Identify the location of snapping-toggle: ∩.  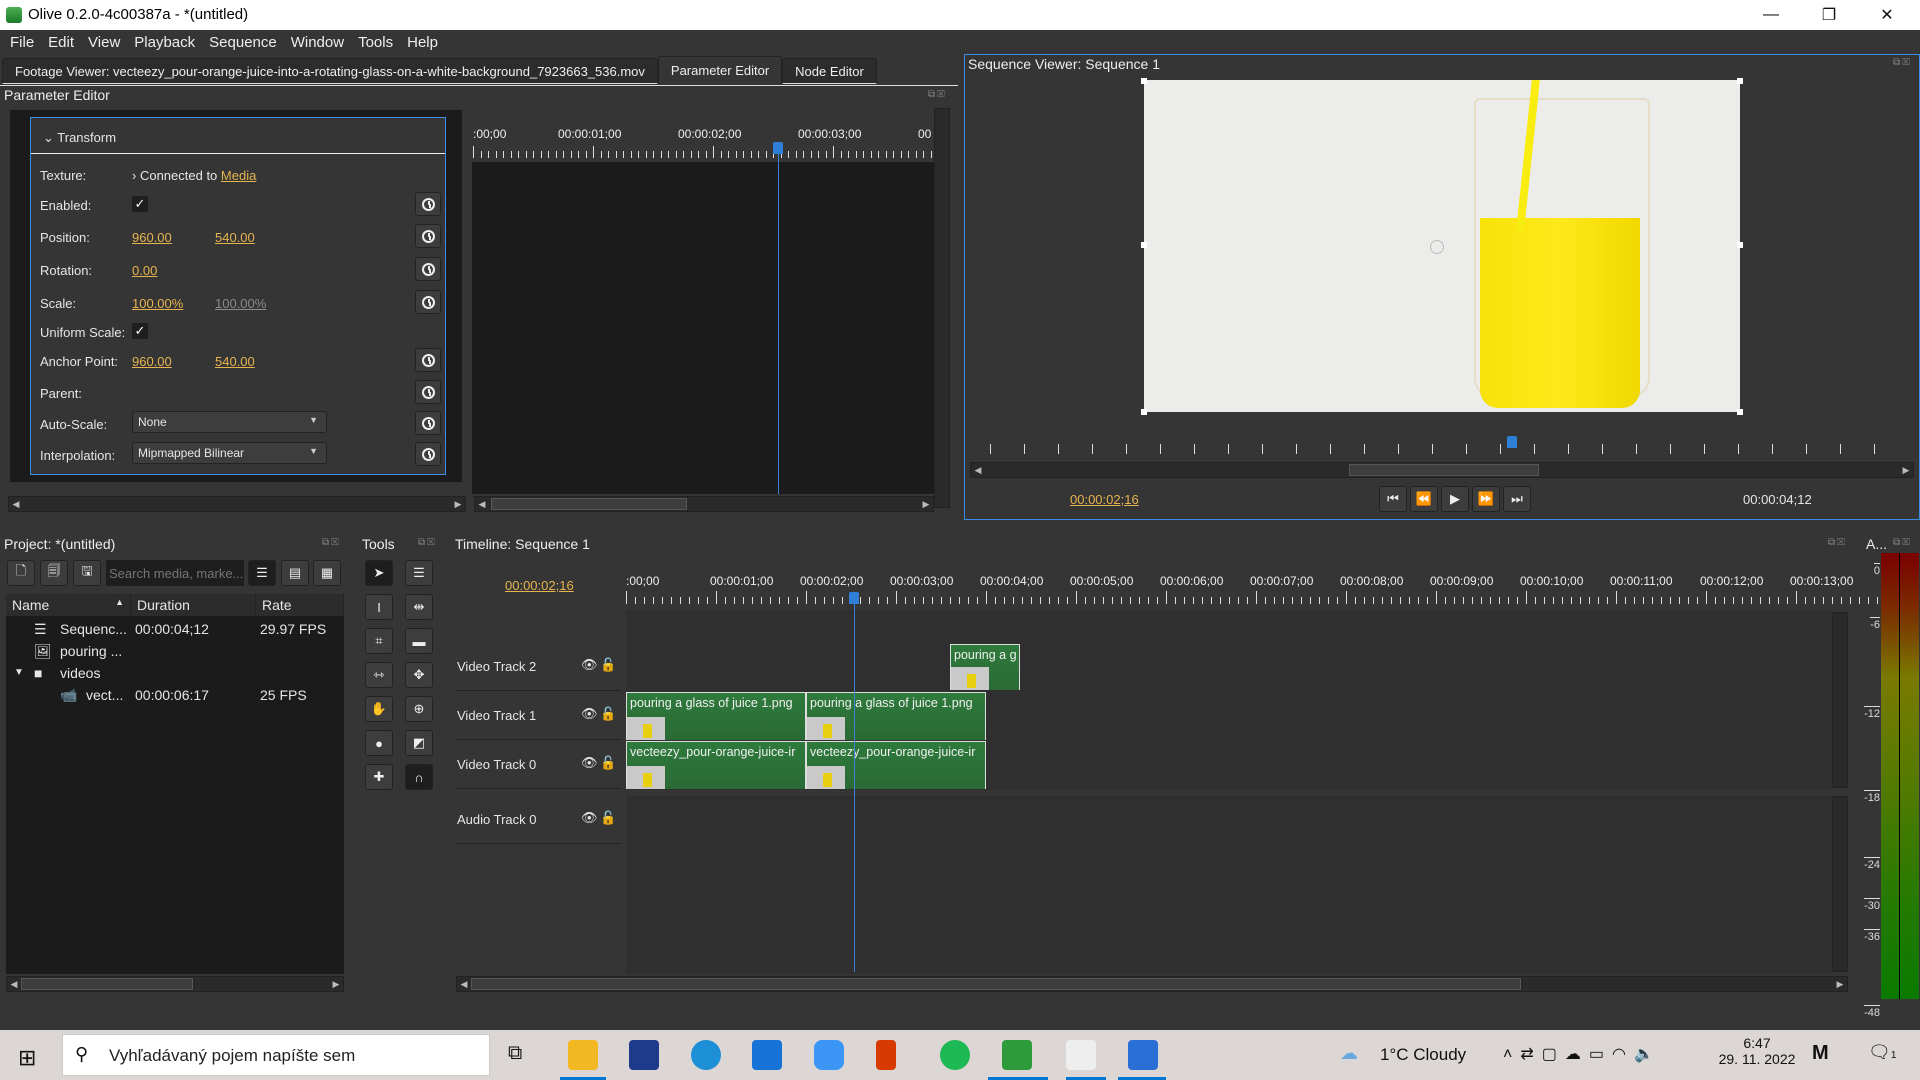
(419, 777).